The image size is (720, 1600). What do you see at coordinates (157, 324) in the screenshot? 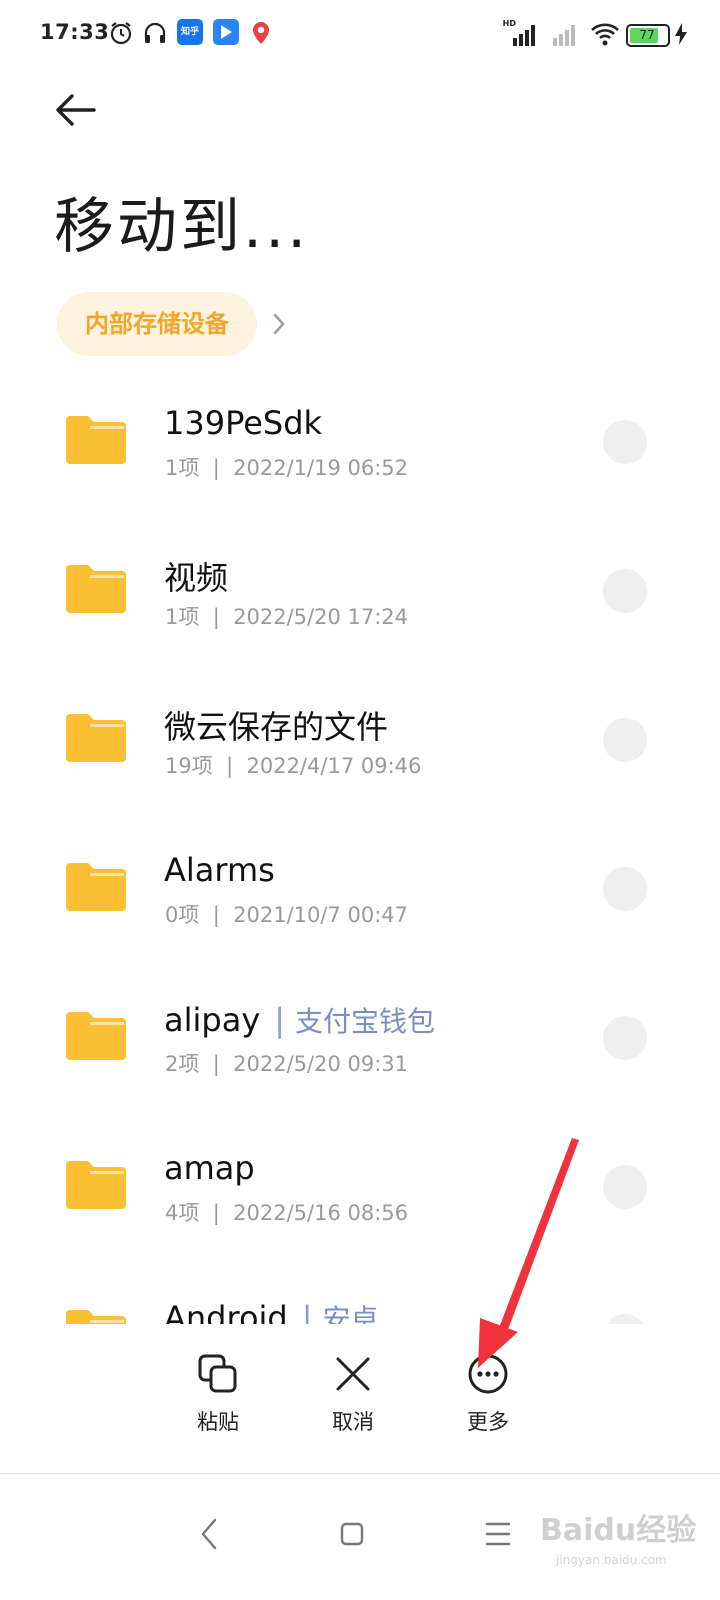
I see `breadcrumb-internal-storage: 内部存储设备` at bounding box center [157, 324].